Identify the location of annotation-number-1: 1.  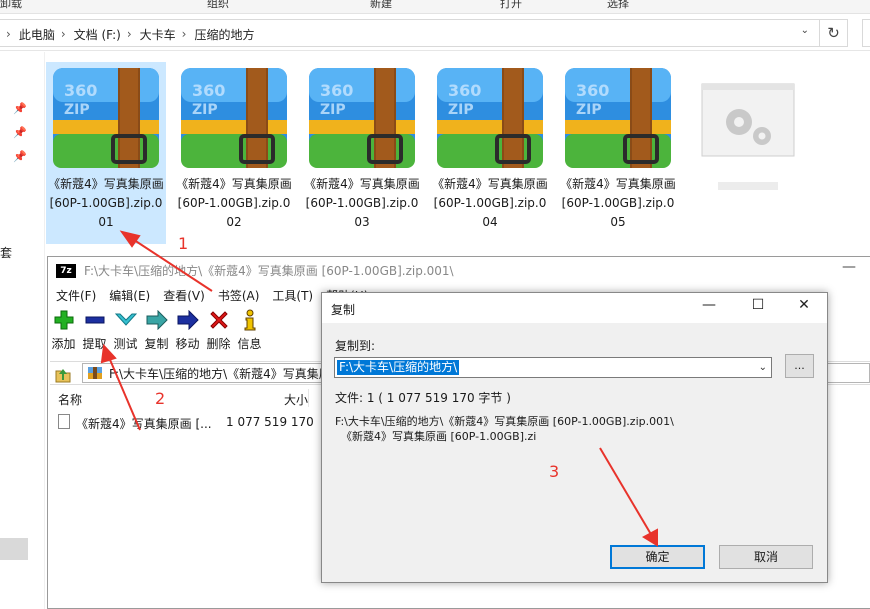
(183, 243).